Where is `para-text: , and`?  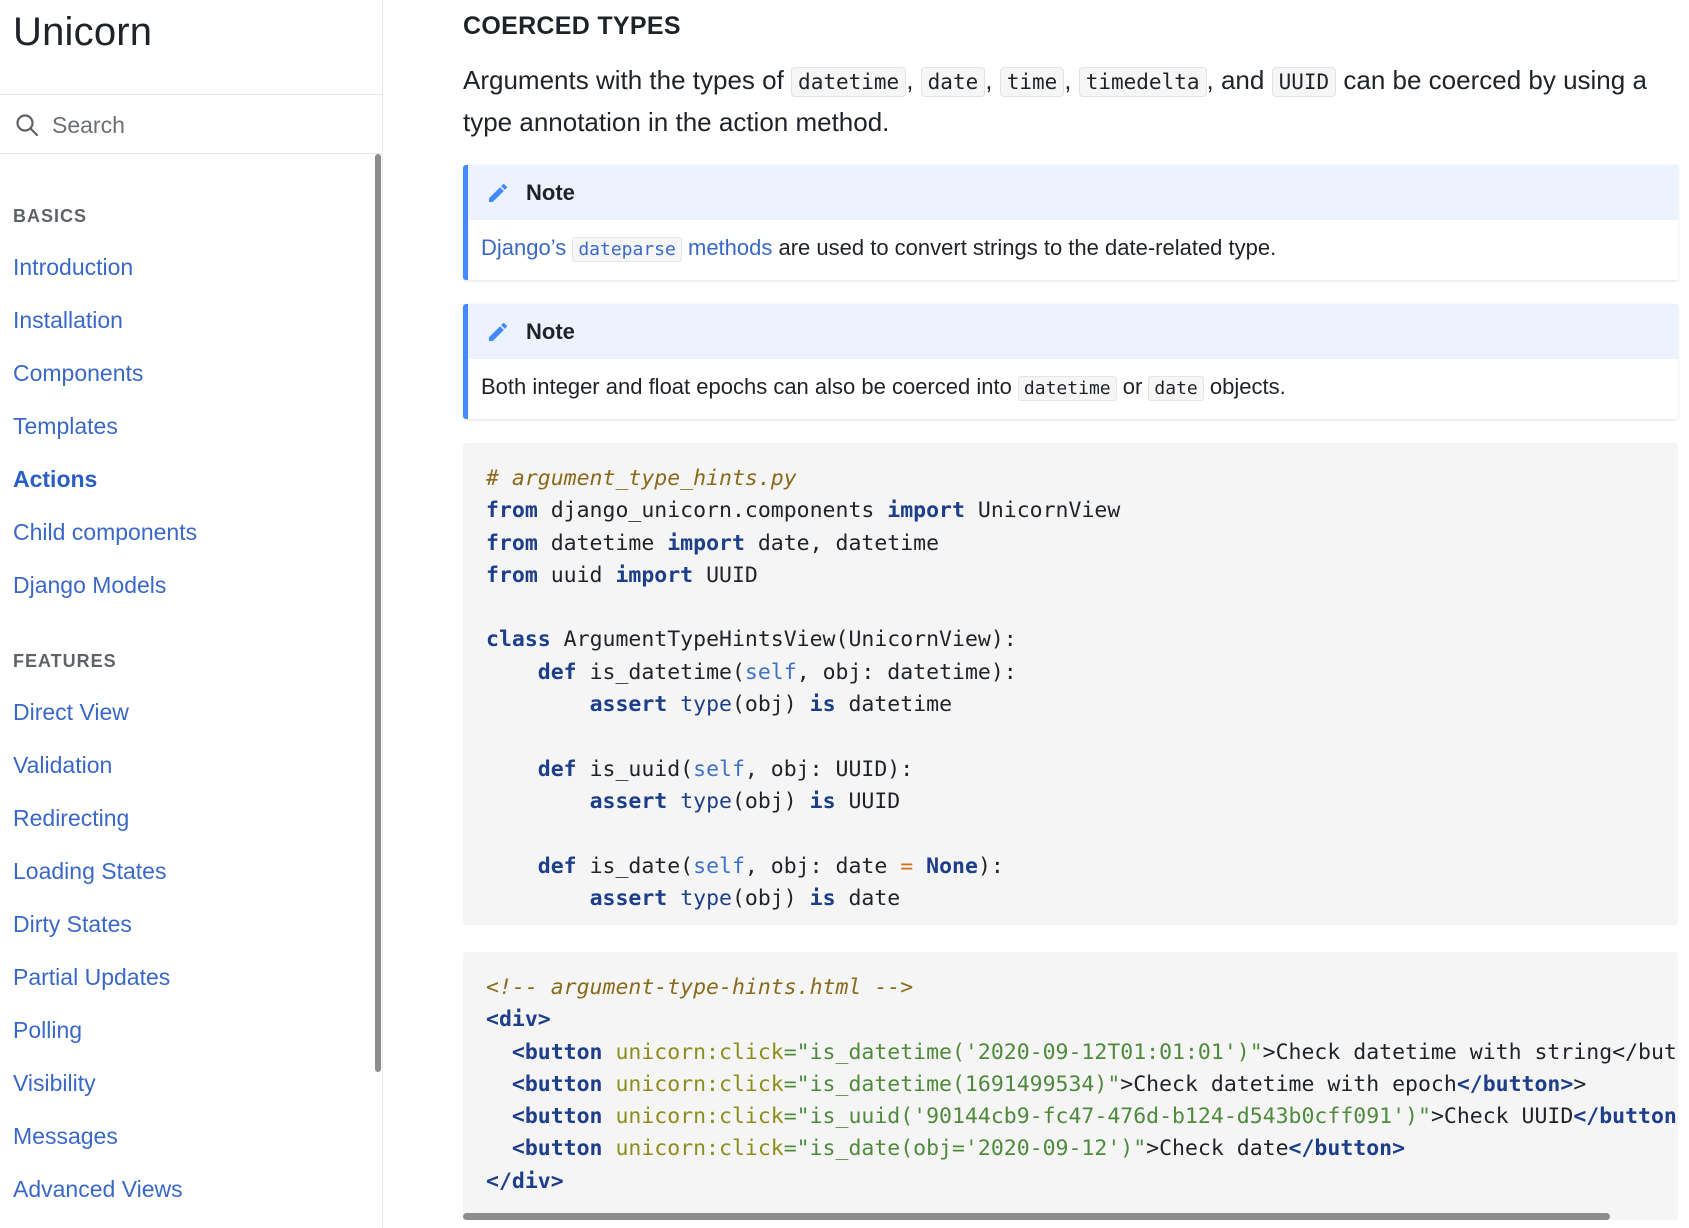
para-text: , and is located at coordinates (1239, 80).